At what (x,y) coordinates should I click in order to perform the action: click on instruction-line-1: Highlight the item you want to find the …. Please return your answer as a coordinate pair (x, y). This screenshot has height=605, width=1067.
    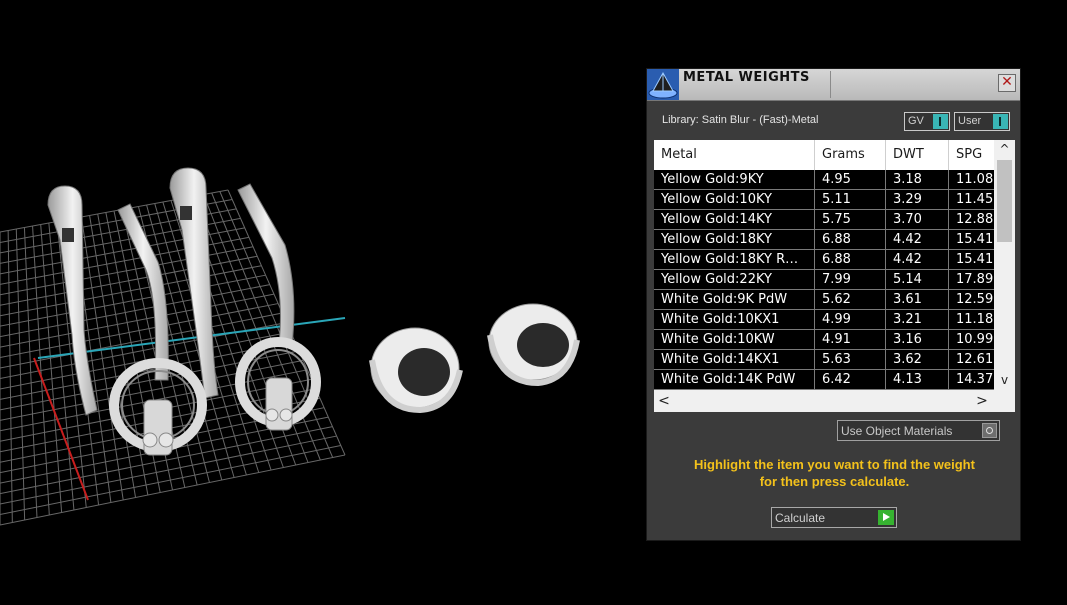
    Looking at the image, I should click on (834, 464).